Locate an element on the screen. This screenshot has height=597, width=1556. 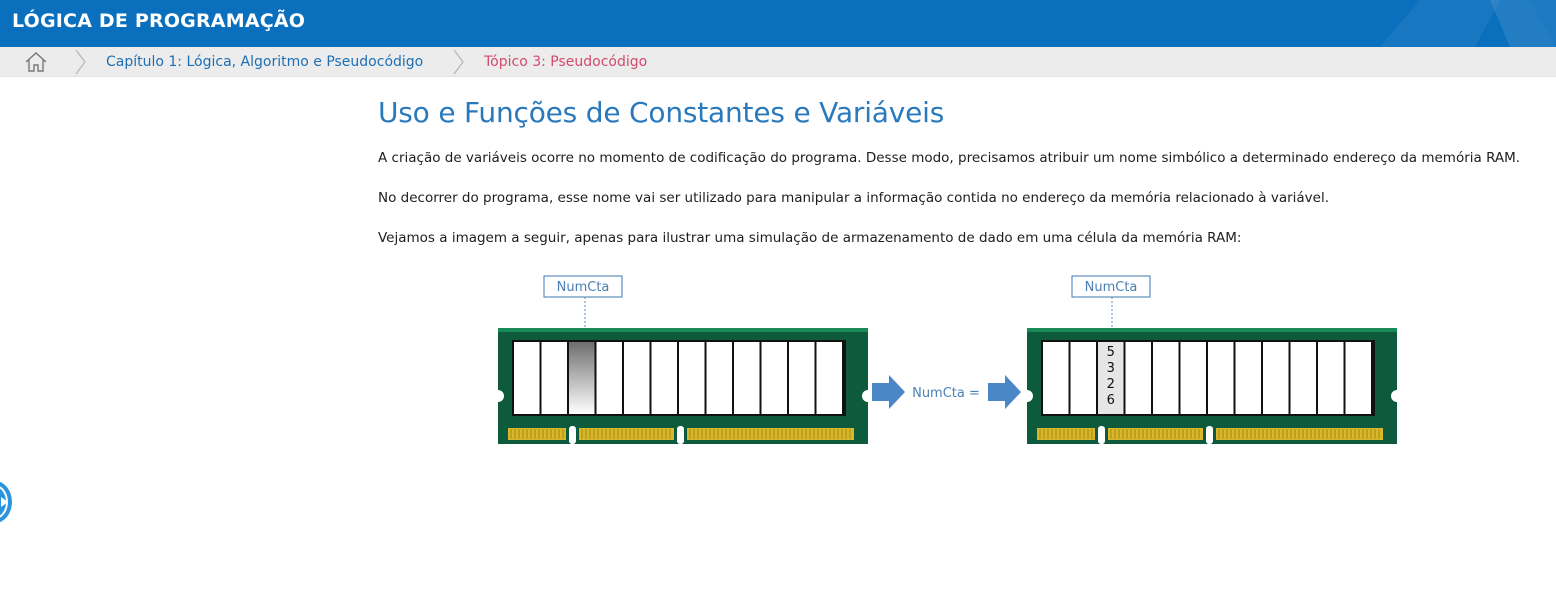
ram-module-right: NumCta 5326 is located at coordinates (1211, 359).